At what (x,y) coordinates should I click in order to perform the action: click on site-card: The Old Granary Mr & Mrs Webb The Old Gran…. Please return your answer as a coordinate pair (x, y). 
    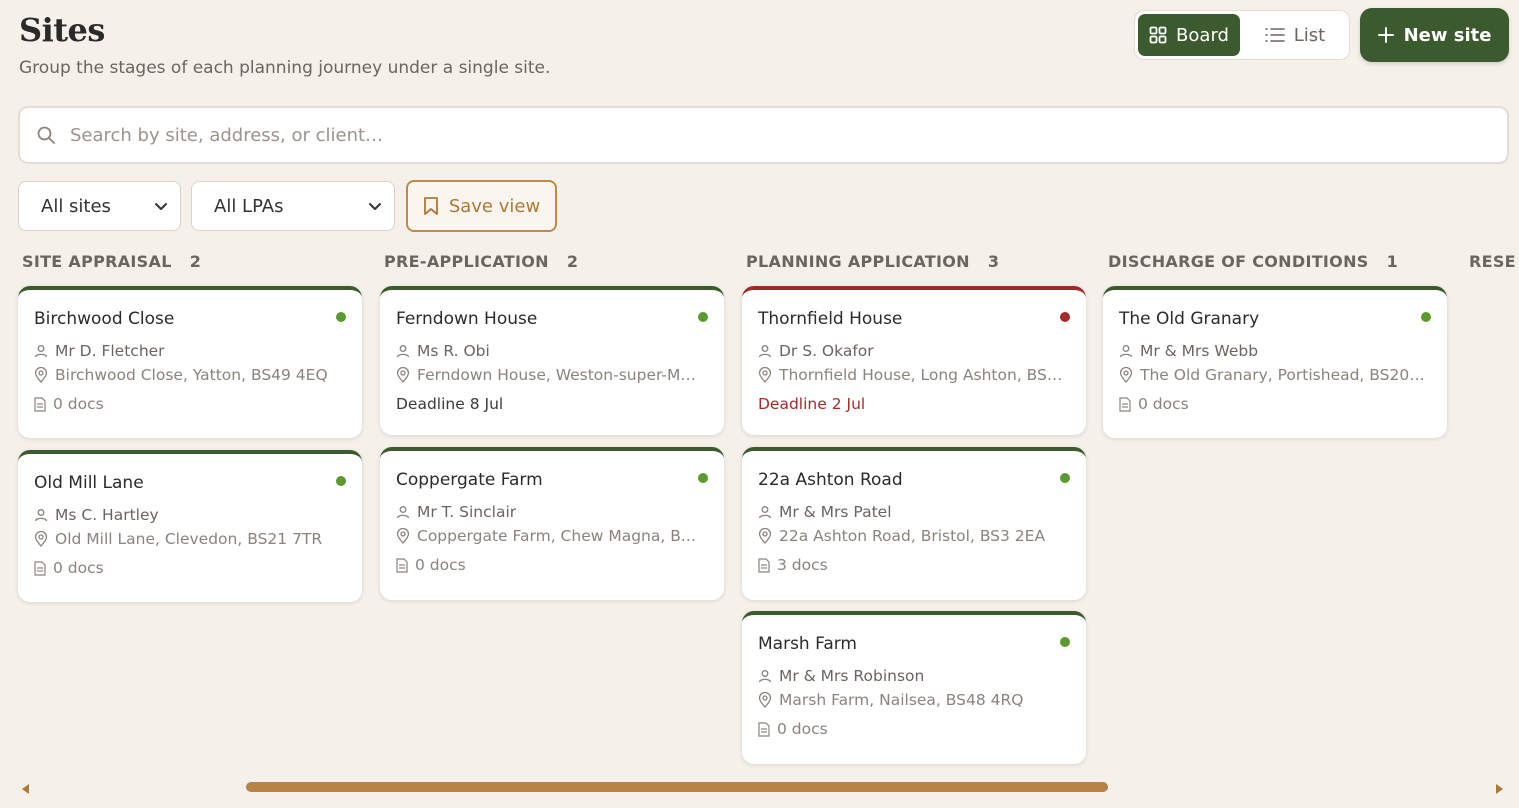
    Looking at the image, I should click on (1275, 362).